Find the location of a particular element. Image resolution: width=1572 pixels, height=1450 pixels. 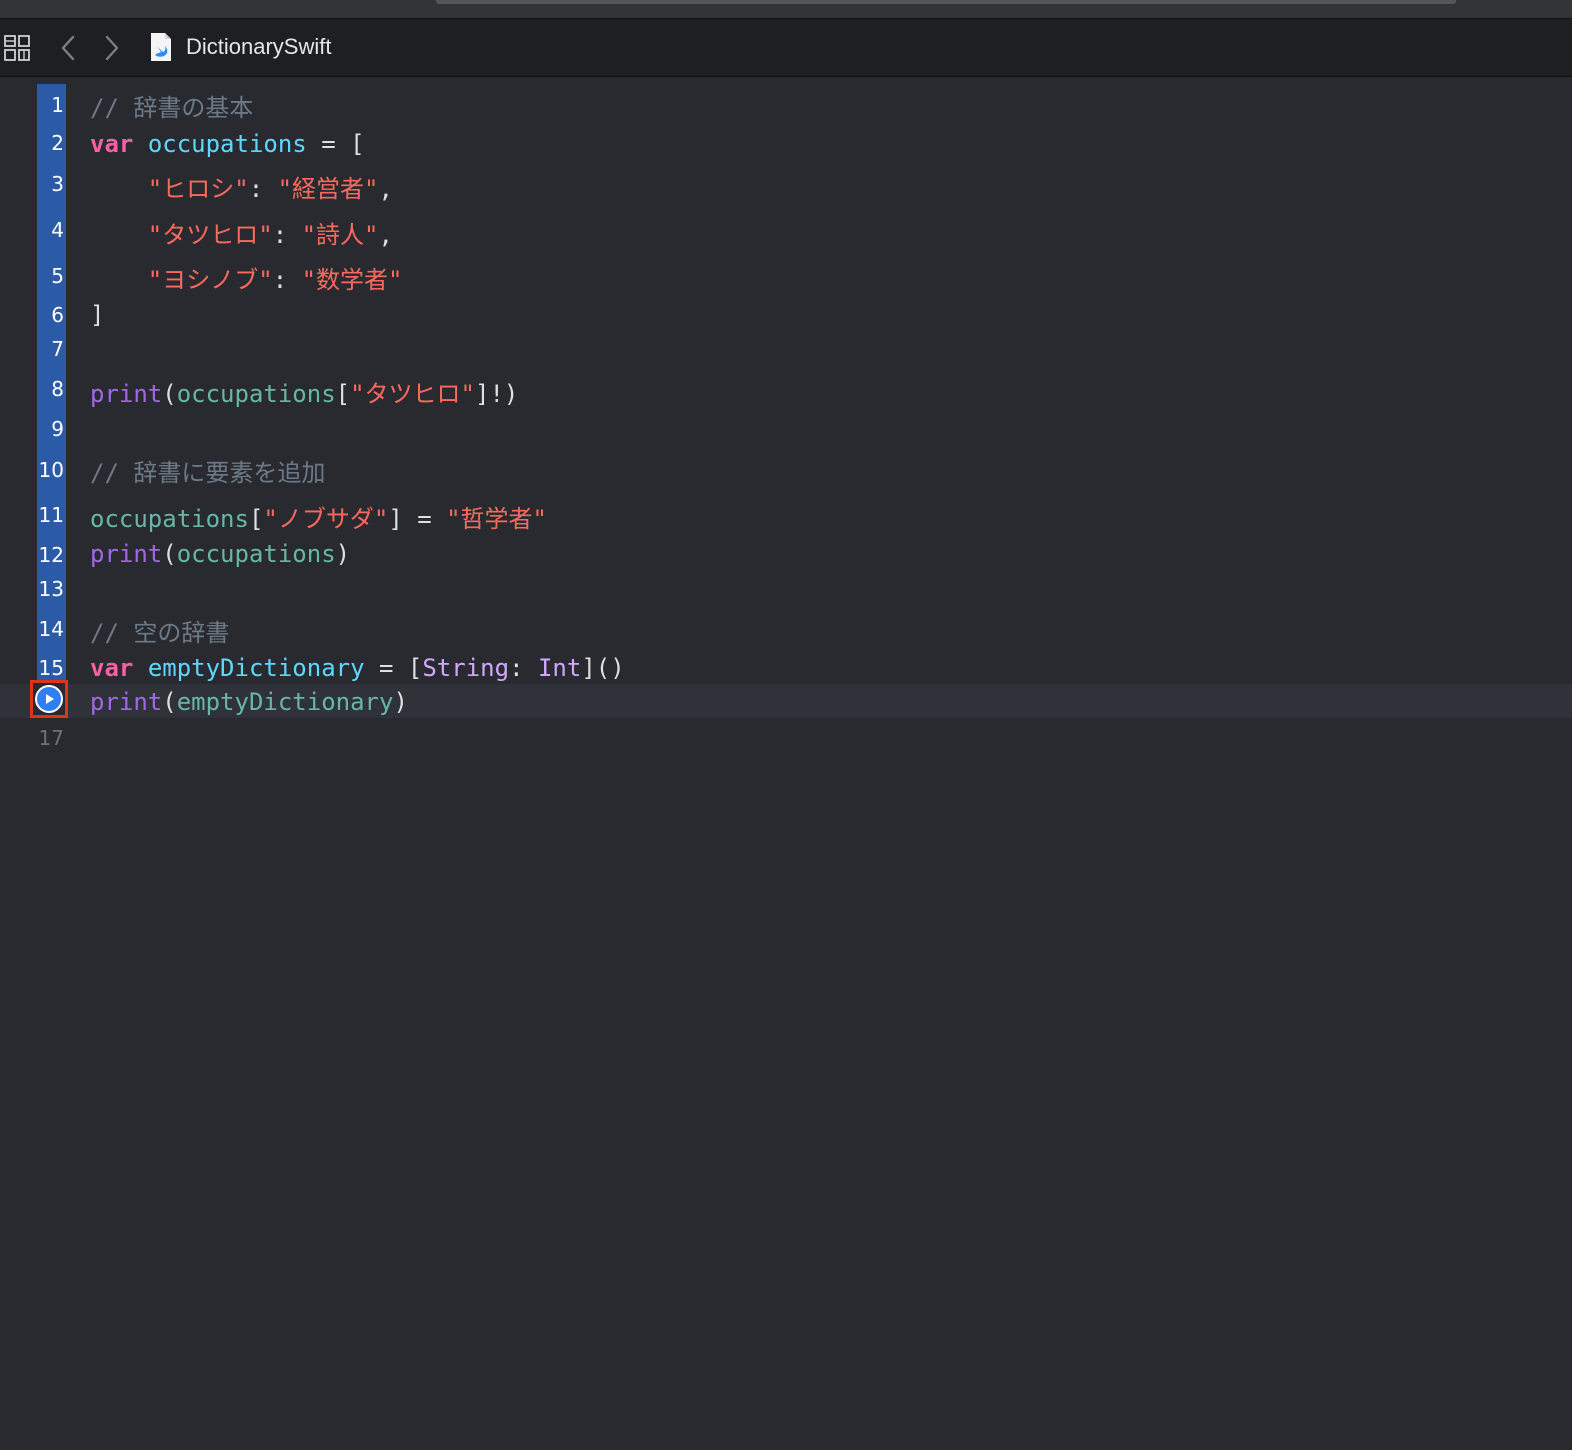

line-number: 1 is located at coordinates (57, 105).